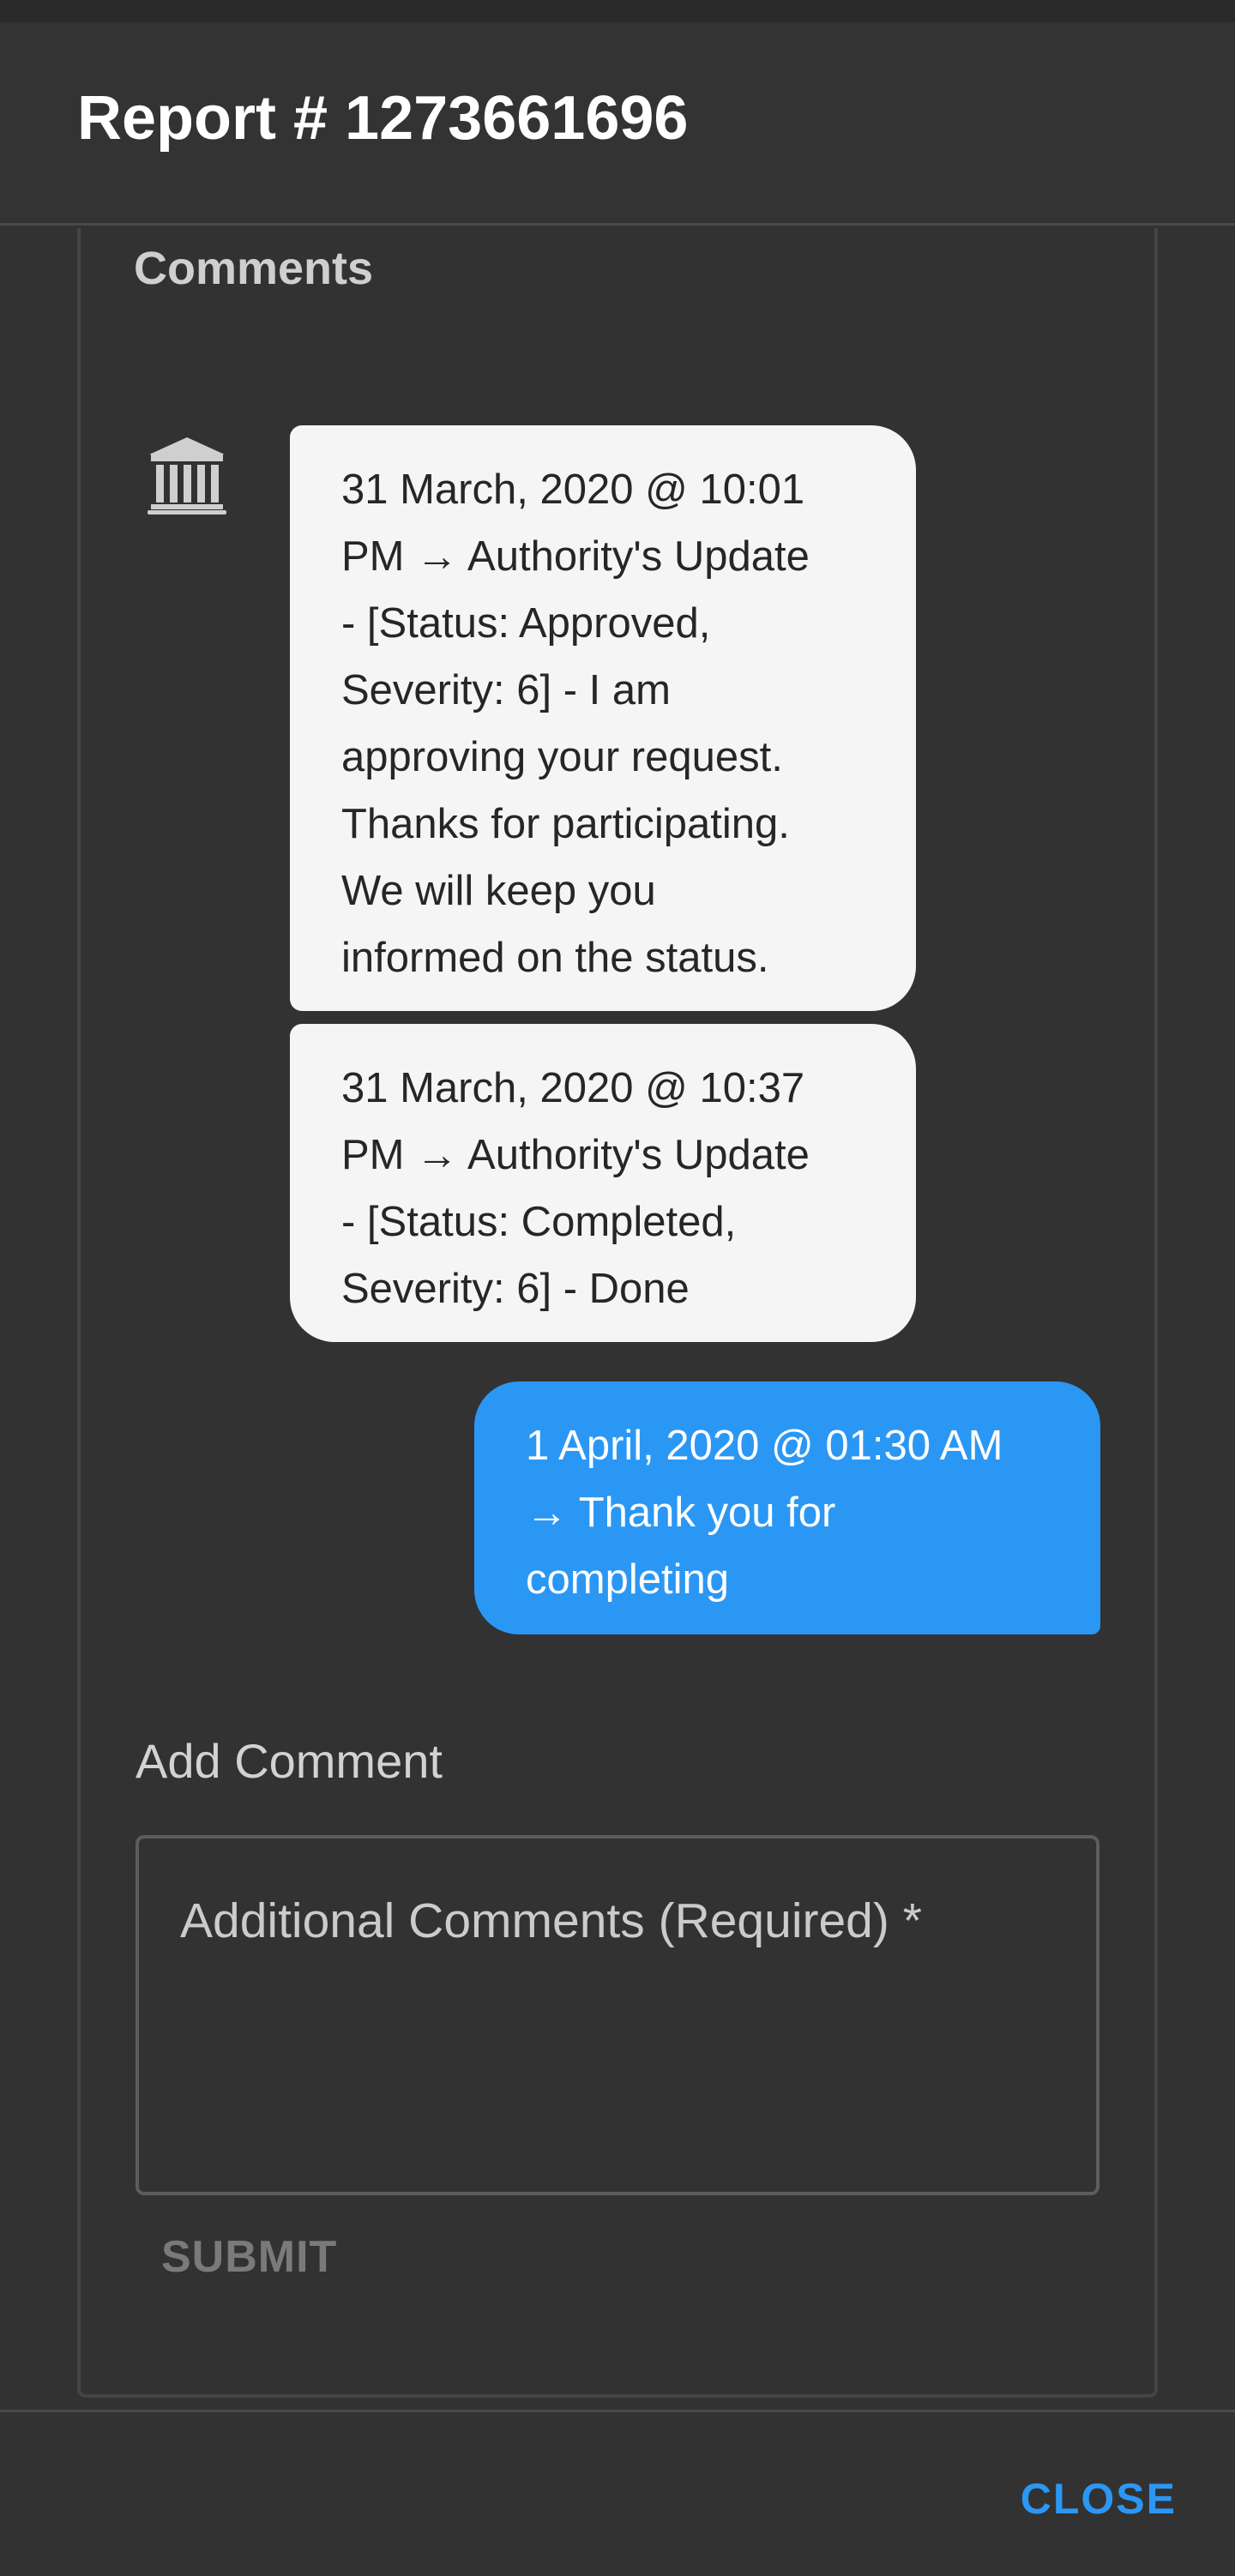 This screenshot has height=2576, width=1235. I want to click on status-bar, so click(617, 11).